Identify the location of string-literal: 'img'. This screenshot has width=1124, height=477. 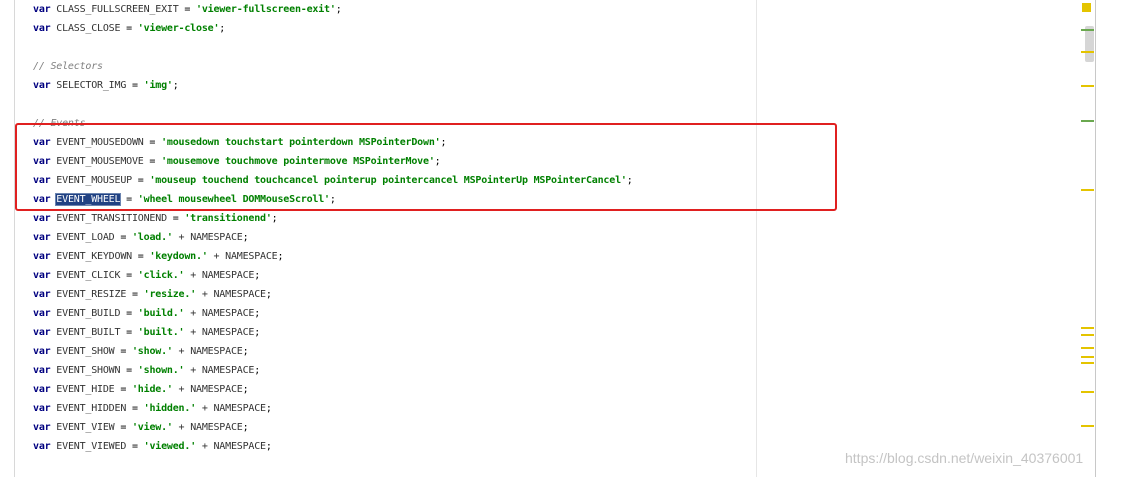
(158, 85).